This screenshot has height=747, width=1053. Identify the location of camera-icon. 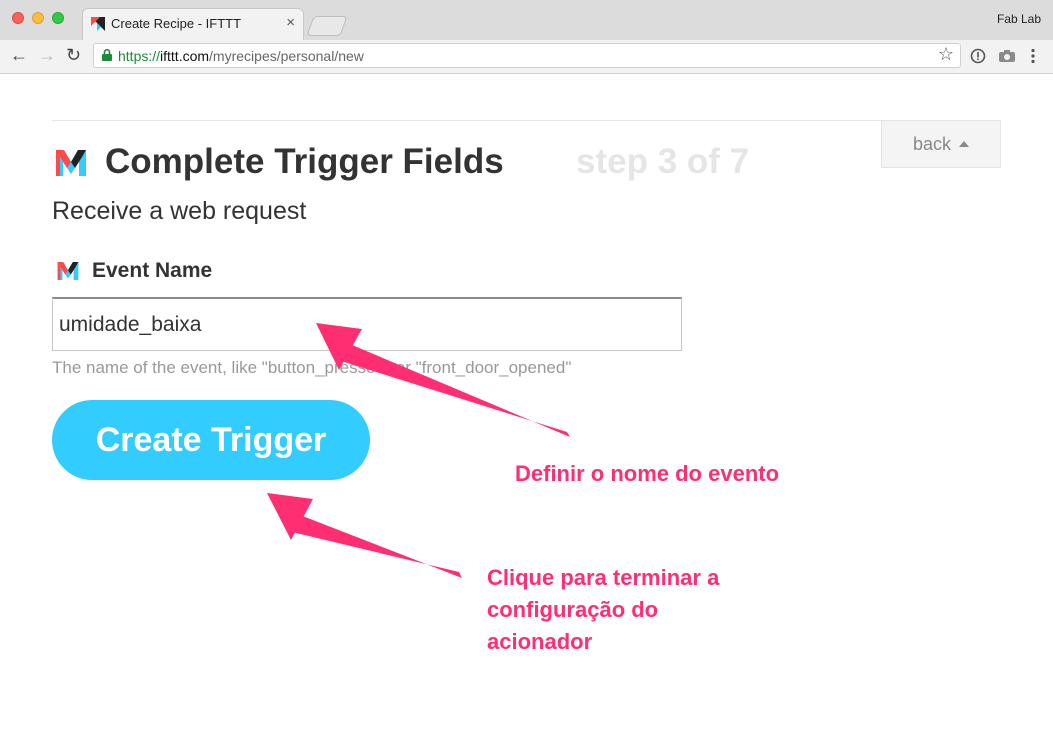
(1007, 56).